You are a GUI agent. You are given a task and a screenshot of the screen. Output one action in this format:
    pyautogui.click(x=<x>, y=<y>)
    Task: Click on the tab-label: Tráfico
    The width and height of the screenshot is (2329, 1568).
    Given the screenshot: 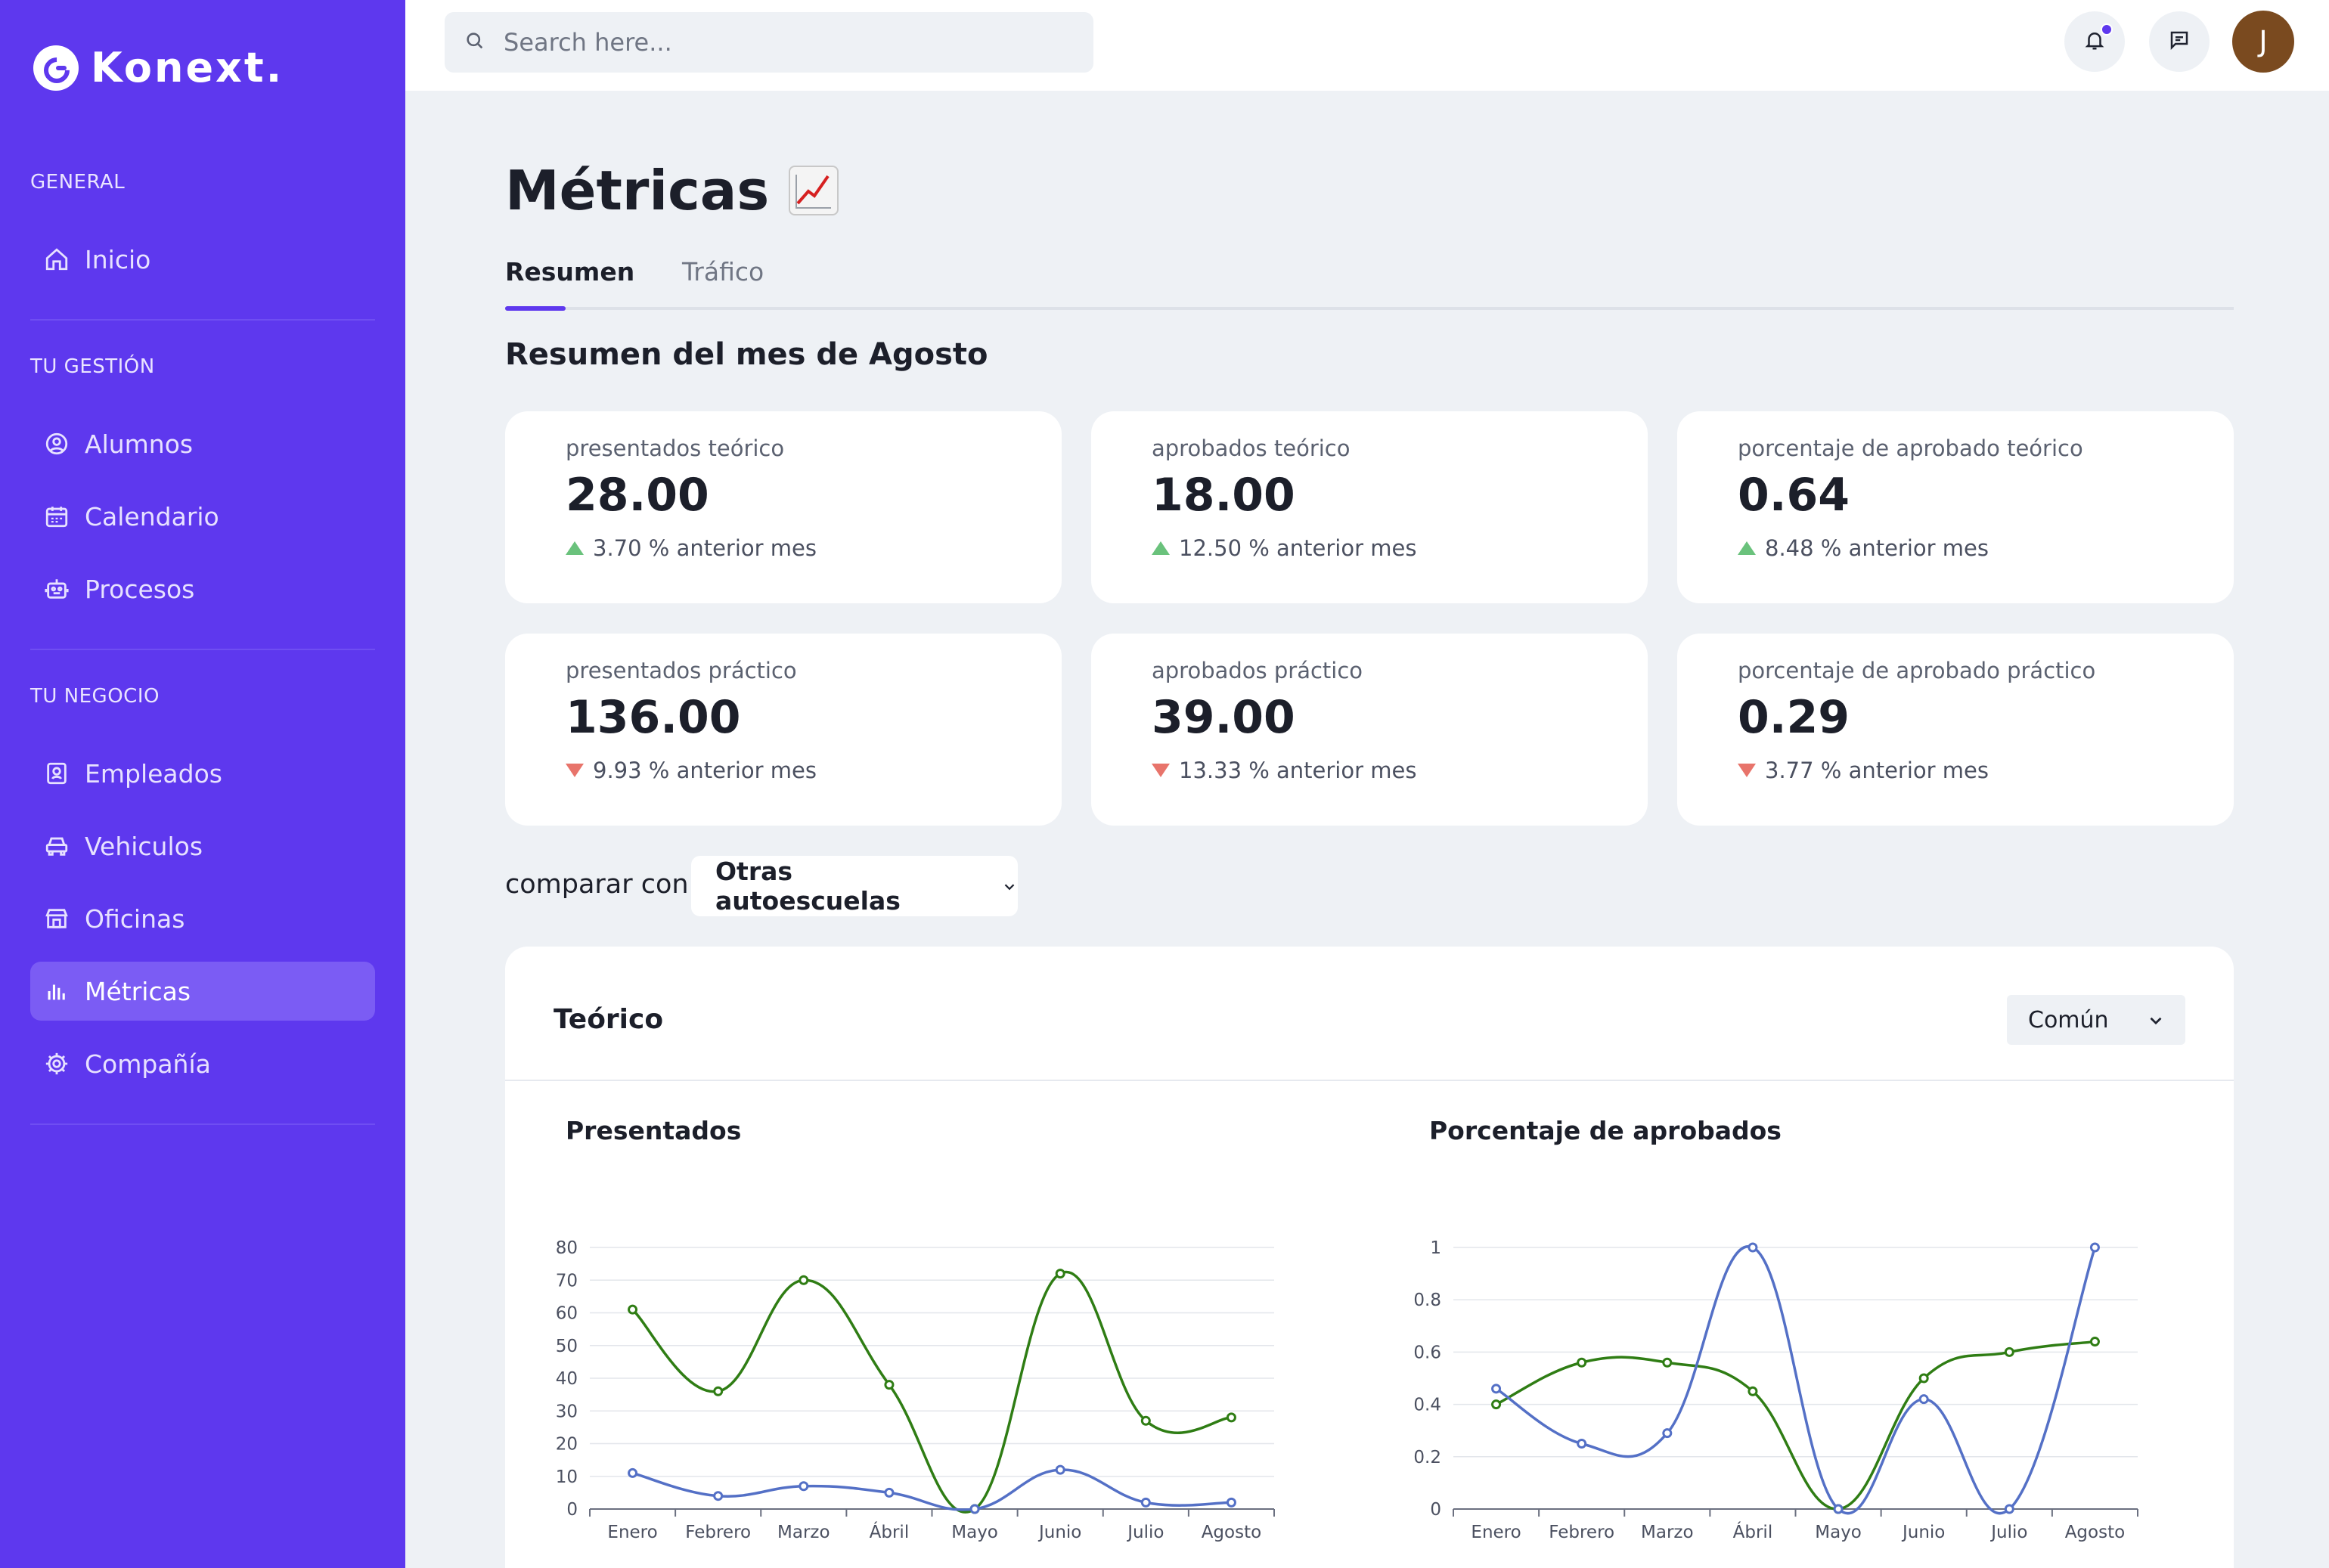 What is the action you would take?
    pyautogui.click(x=723, y=272)
    